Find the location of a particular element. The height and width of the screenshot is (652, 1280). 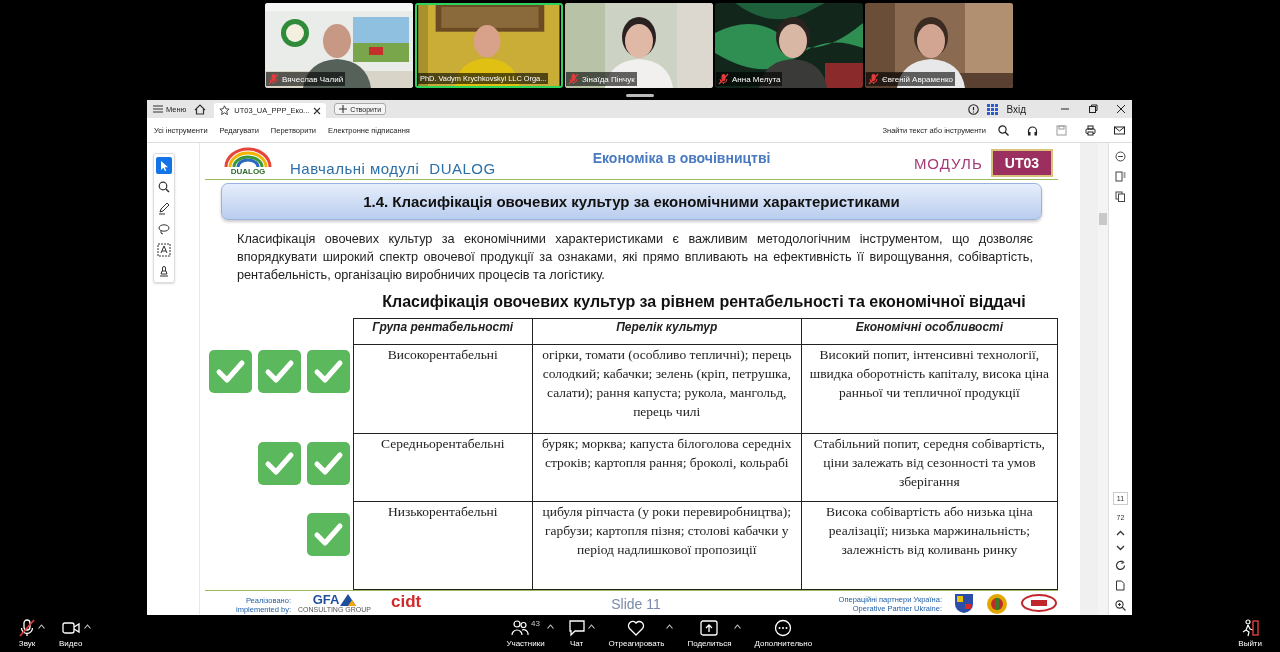

chat-button: Чат is located at coordinates (576, 633).